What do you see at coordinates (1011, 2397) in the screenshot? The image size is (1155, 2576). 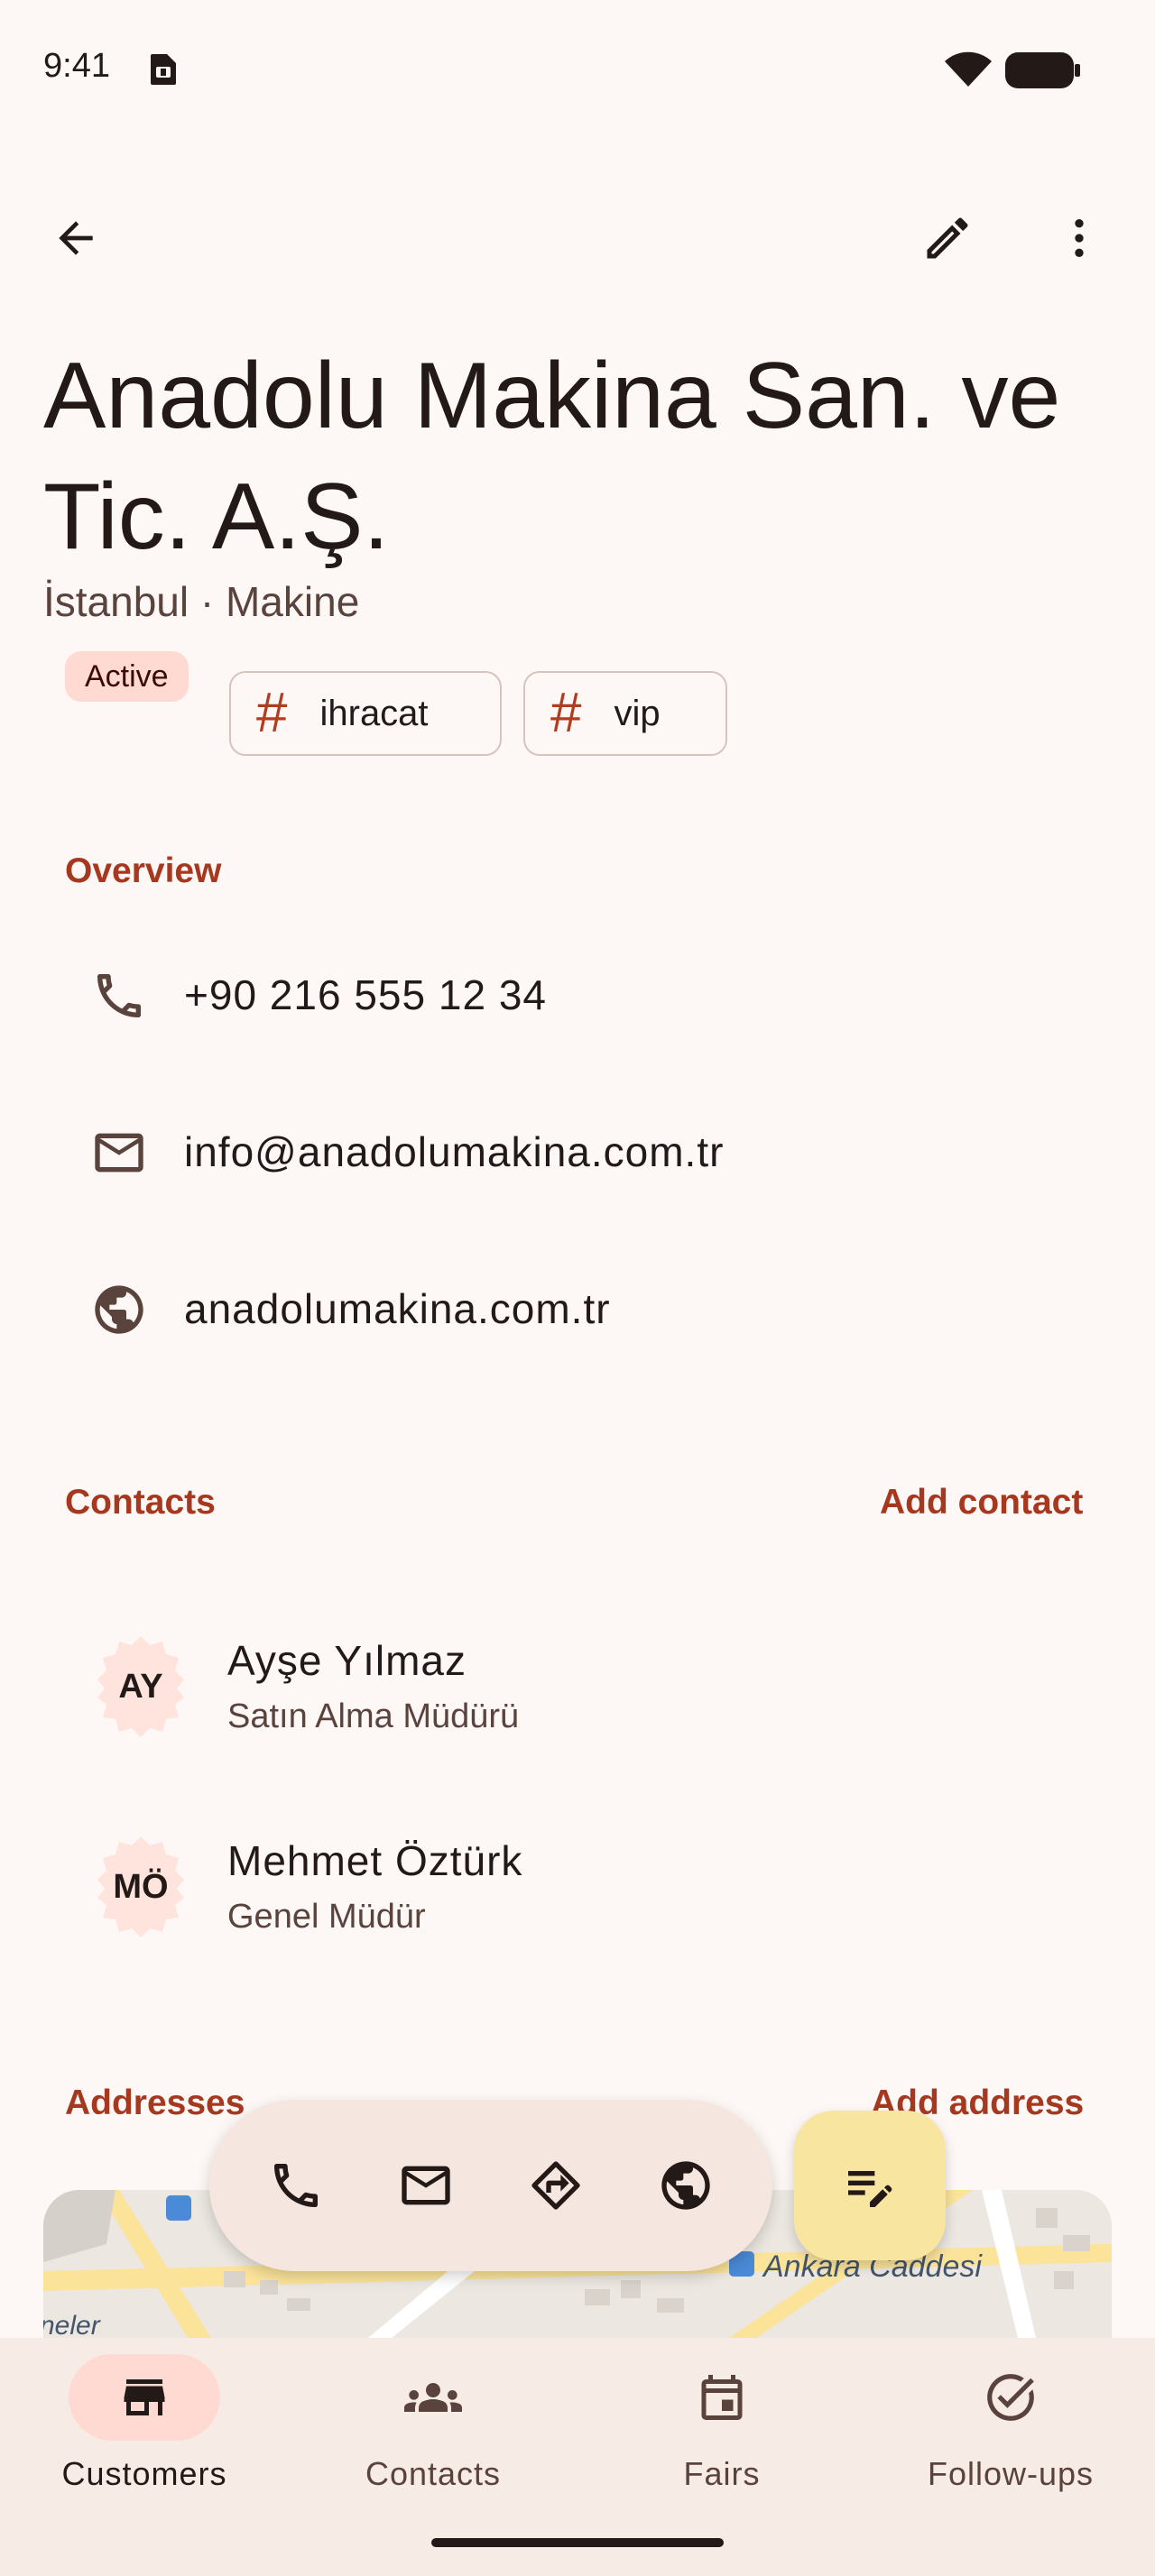 I see `check-circle-icon` at bounding box center [1011, 2397].